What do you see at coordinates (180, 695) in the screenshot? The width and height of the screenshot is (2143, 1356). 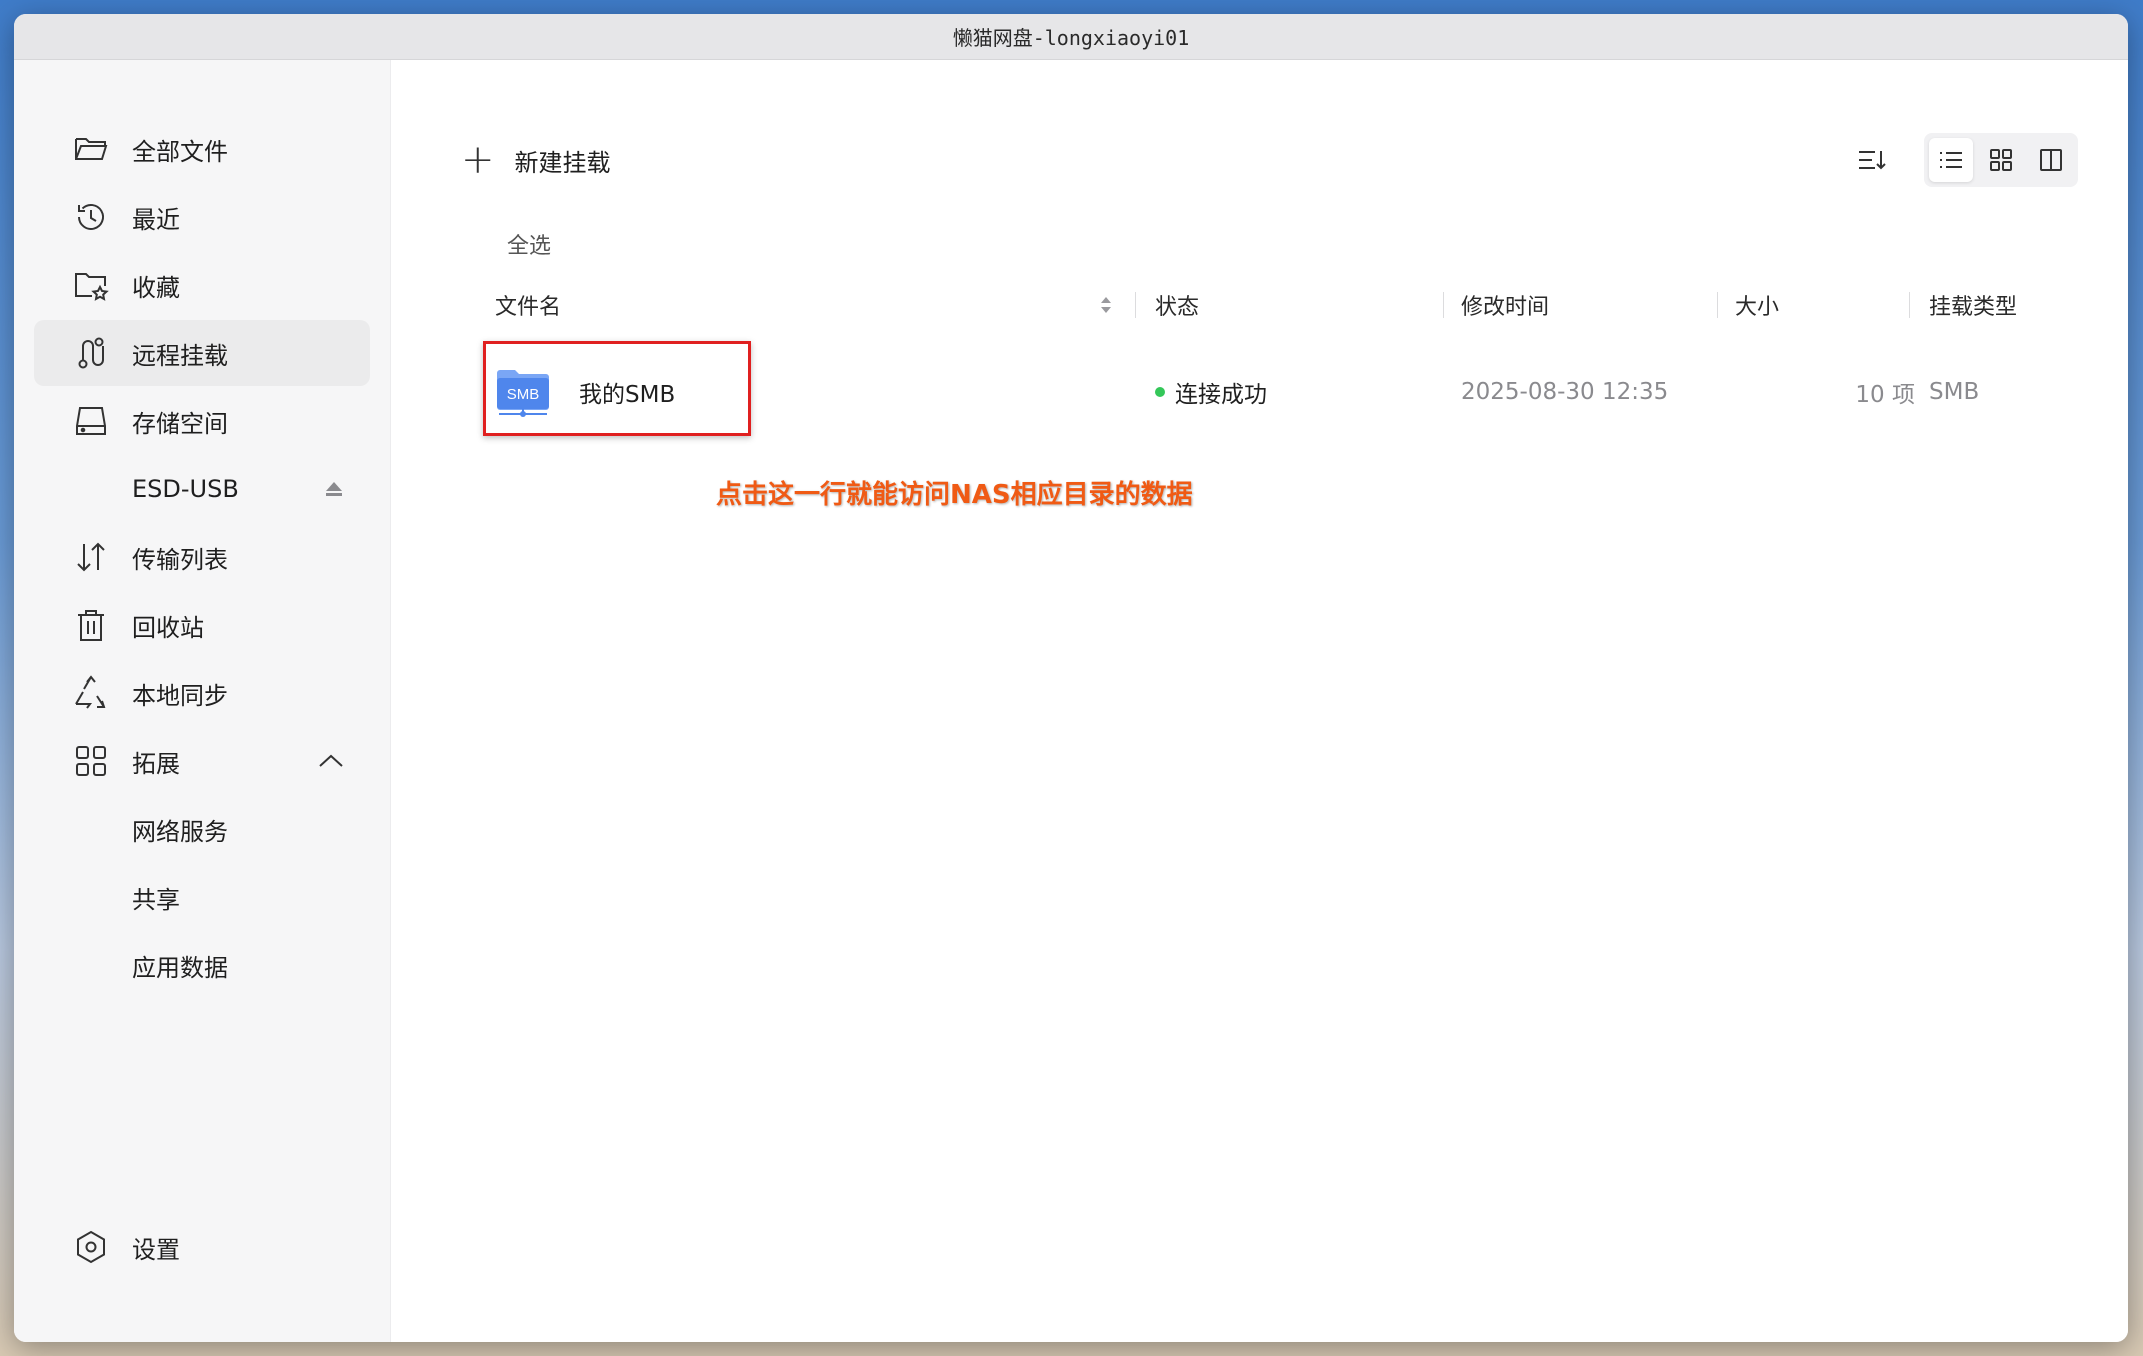 I see `sidebar-item-label: 本地同步` at bounding box center [180, 695].